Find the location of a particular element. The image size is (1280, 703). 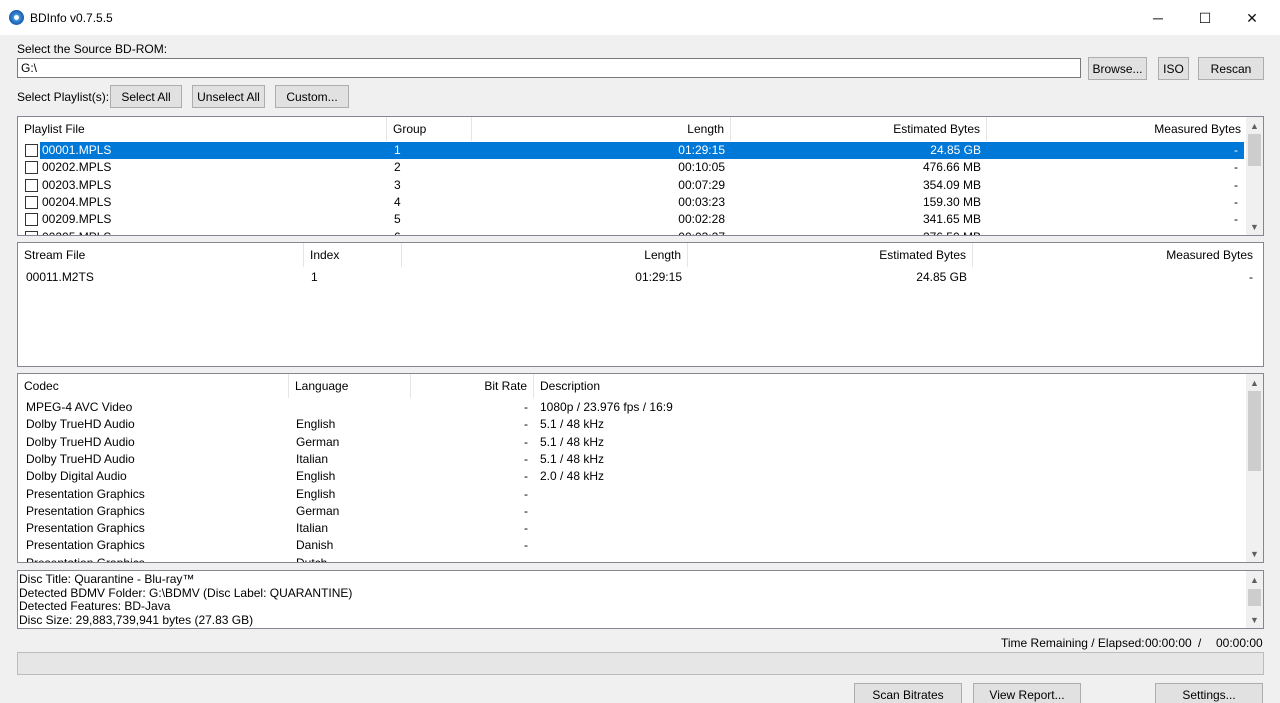

playlist-estimated-bytes: 276.50 MB is located at coordinates (856, 232).